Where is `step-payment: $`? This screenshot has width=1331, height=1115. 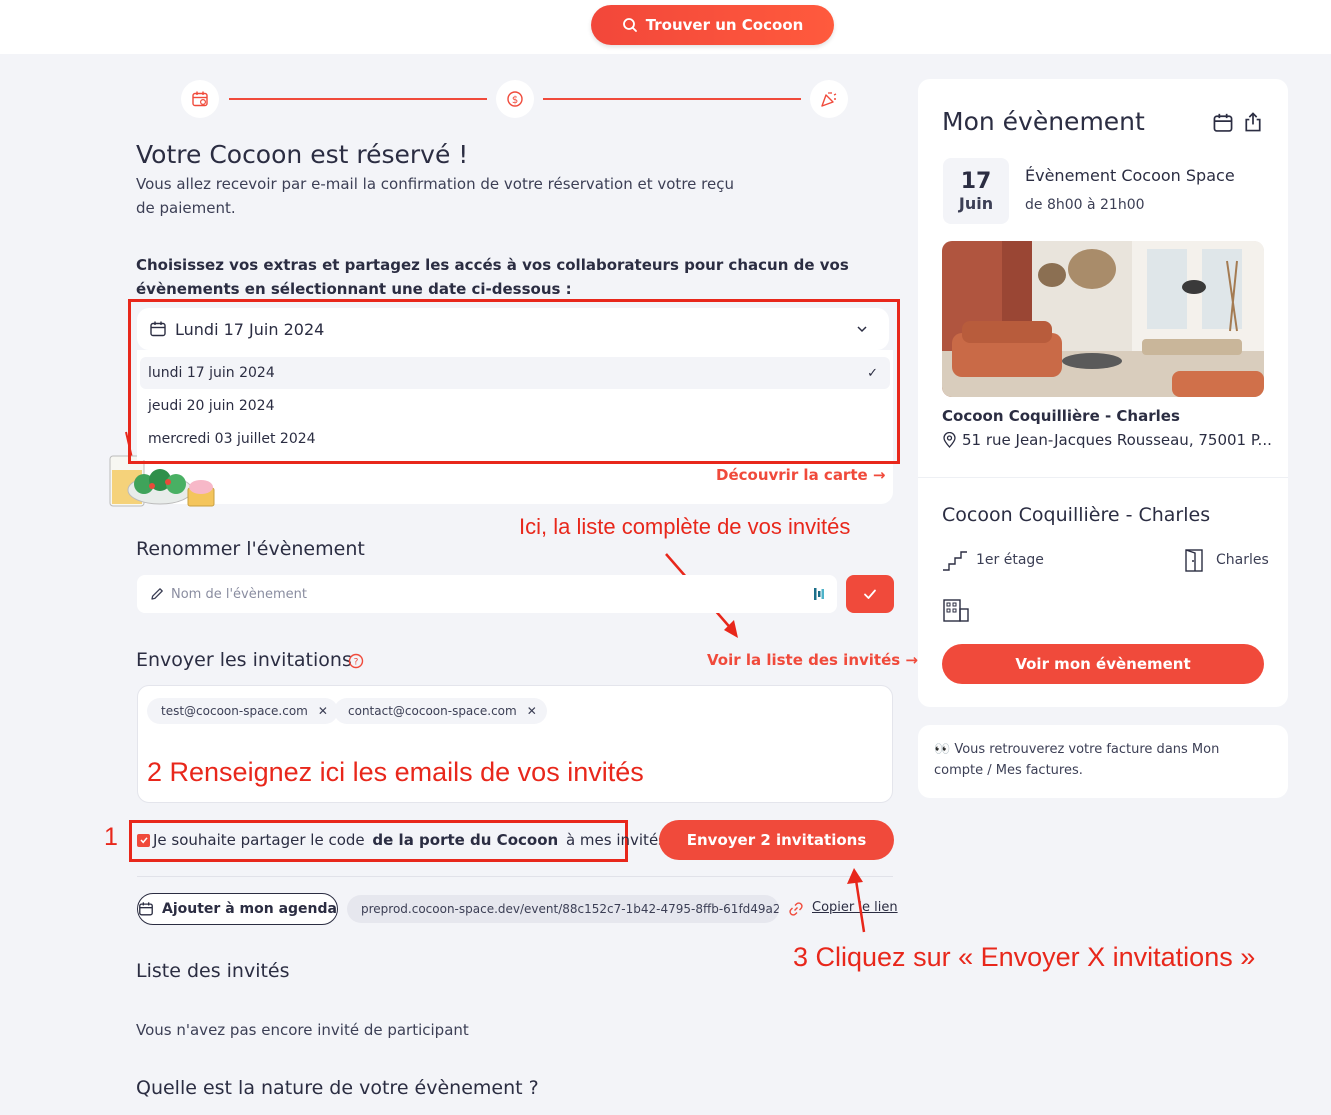
step-payment: $ is located at coordinates (515, 99).